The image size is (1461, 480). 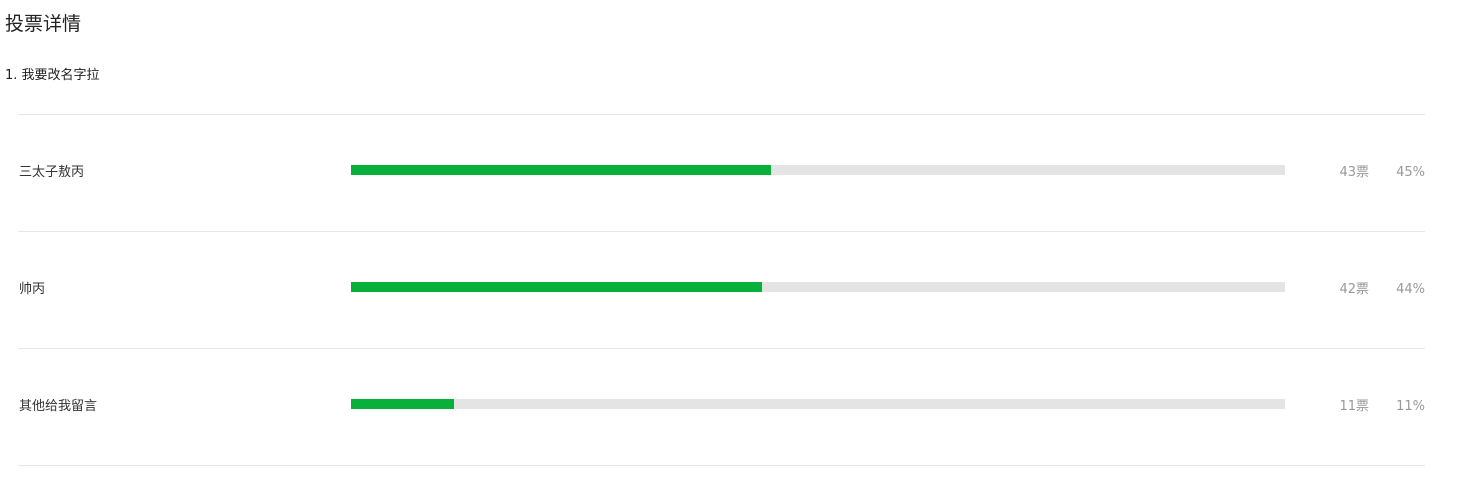 What do you see at coordinates (1410, 289) in the screenshot?
I see `vote-percent: 44%` at bounding box center [1410, 289].